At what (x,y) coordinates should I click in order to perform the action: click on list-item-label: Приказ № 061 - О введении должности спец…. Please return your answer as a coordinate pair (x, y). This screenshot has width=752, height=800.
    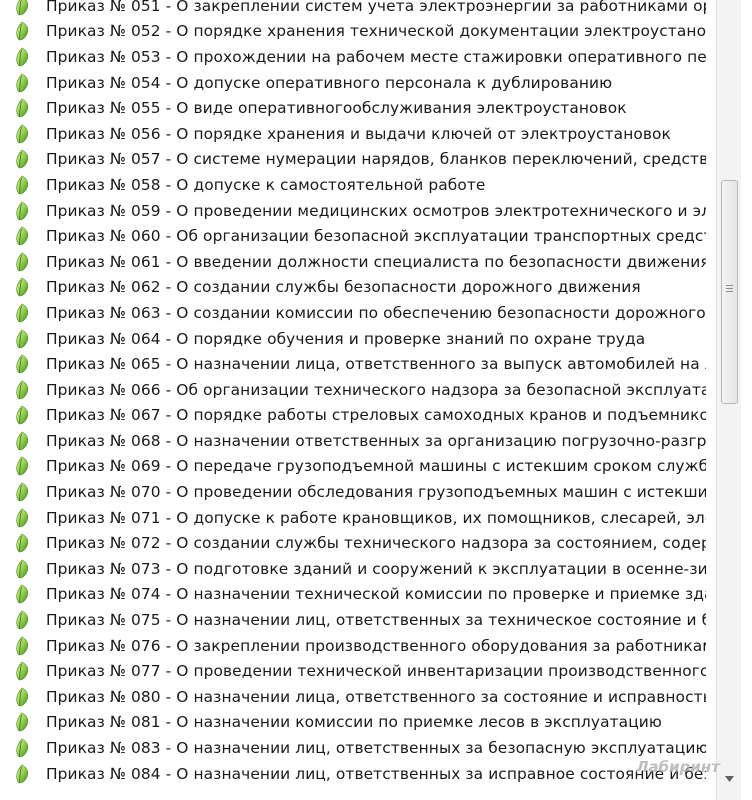
    Looking at the image, I should click on (376, 261).